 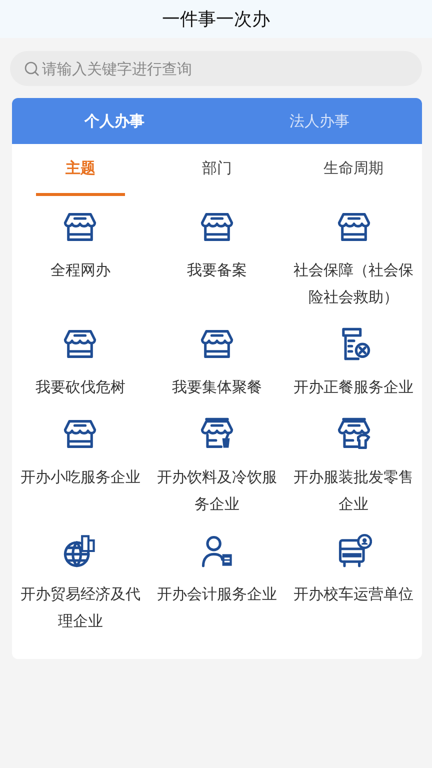 What do you see at coordinates (220, 69) in the screenshot?
I see `search-field: 请输入关键字进行查询` at bounding box center [220, 69].